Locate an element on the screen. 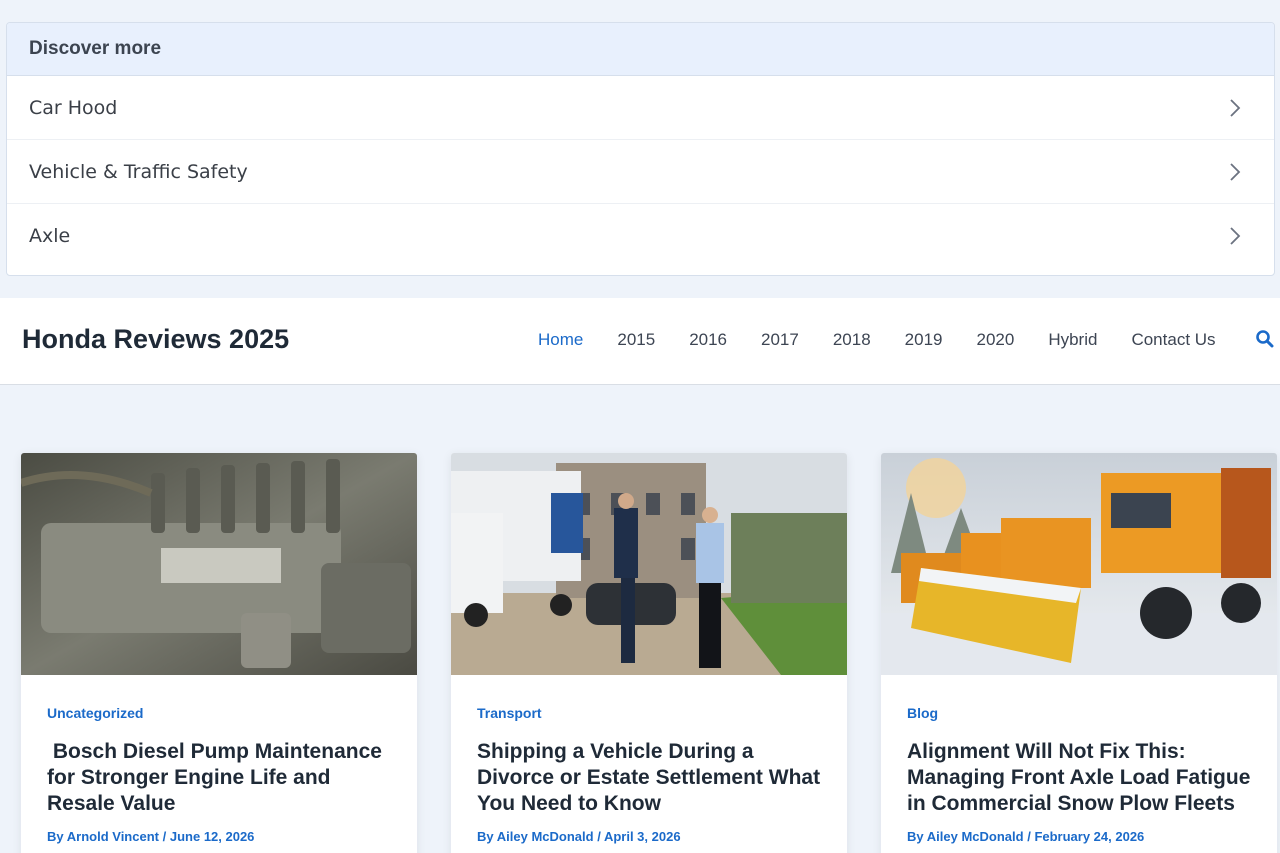 This screenshot has width=1280, height=853. post-category-link: Blog is located at coordinates (1079, 713).